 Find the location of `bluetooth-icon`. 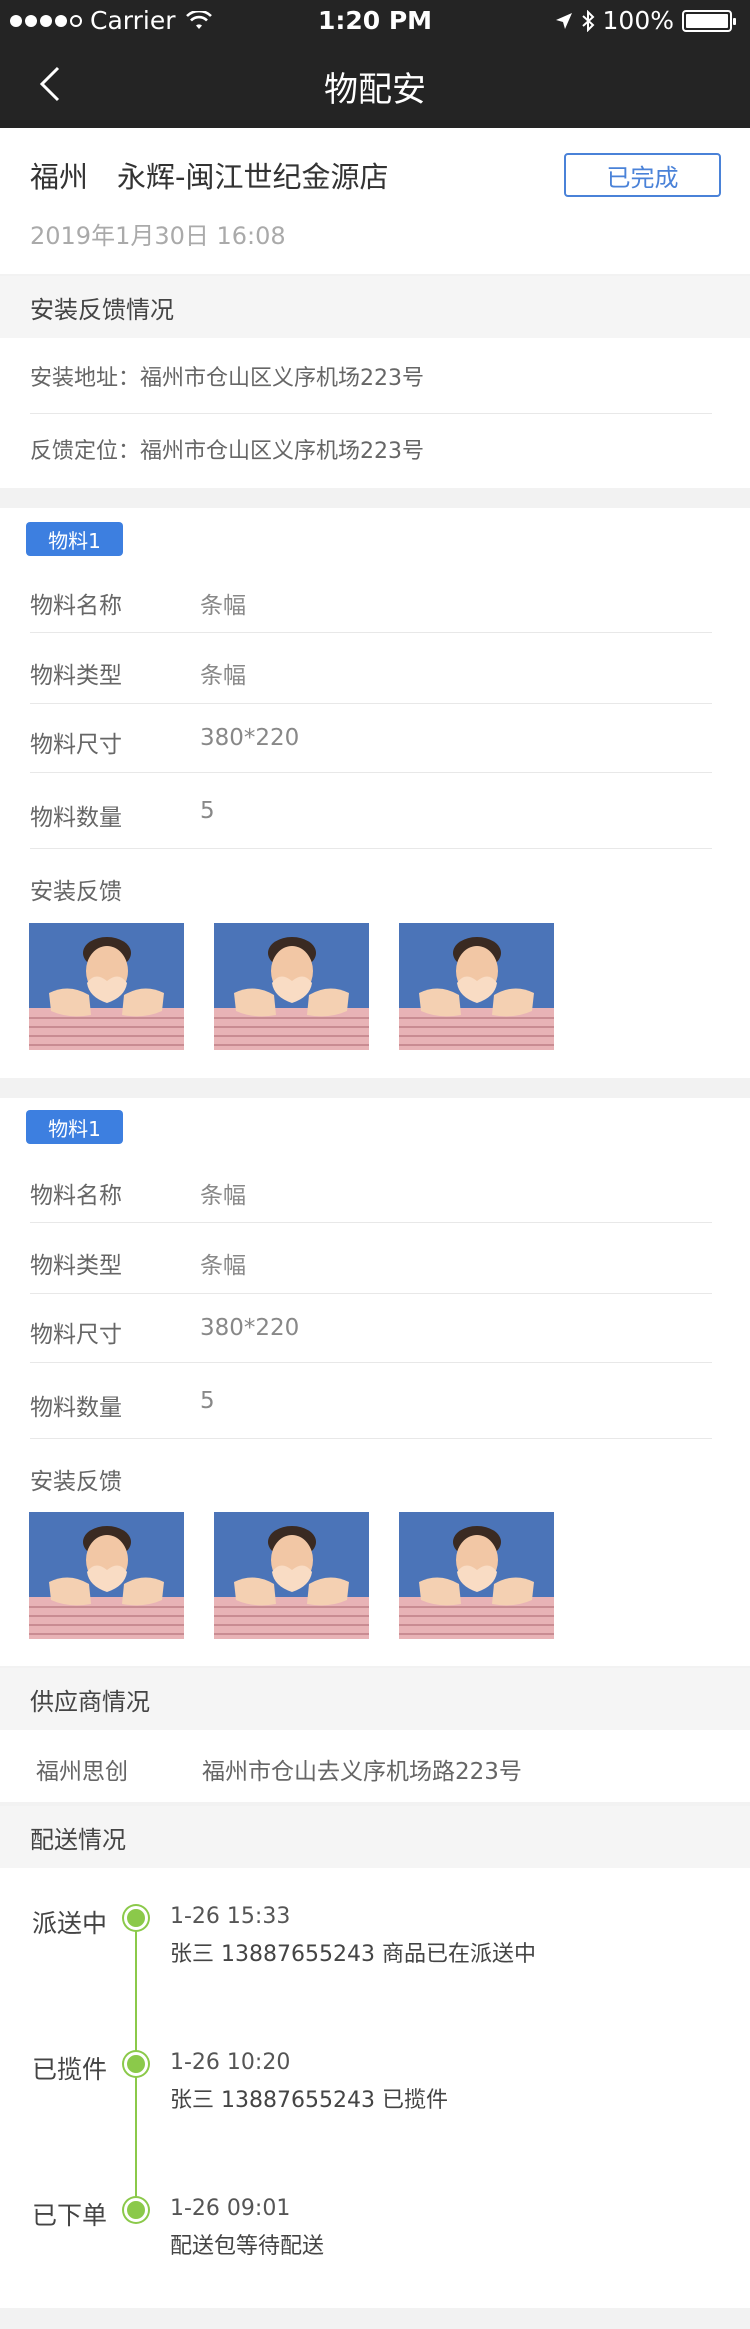

bluetooth-icon is located at coordinates (587, 20).